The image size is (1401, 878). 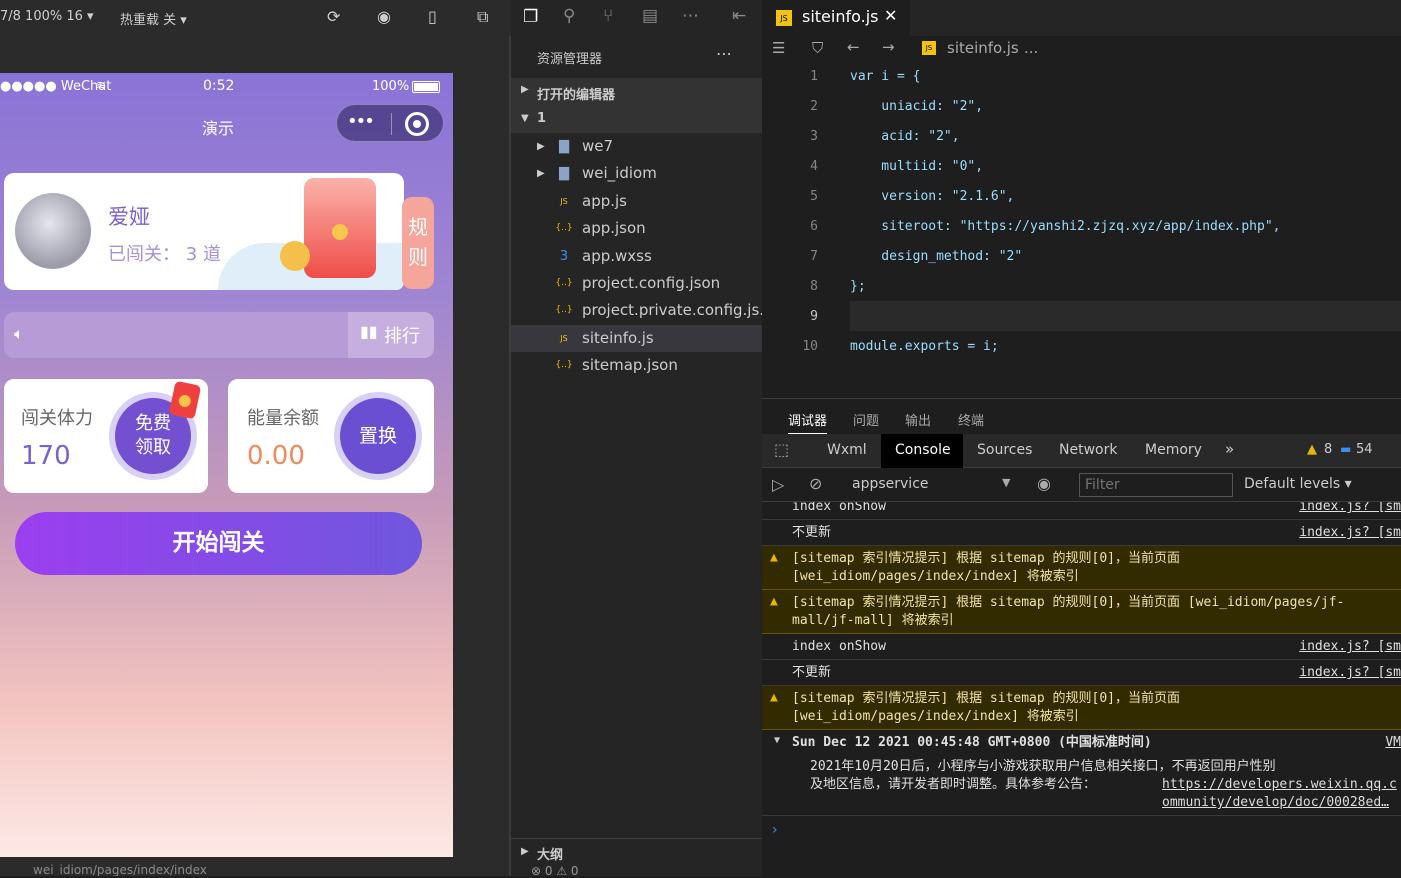 What do you see at coordinates (636, 146) in the screenshot?
I see `file-tree-item: ▶ ▇ we7` at bounding box center [636, 146].